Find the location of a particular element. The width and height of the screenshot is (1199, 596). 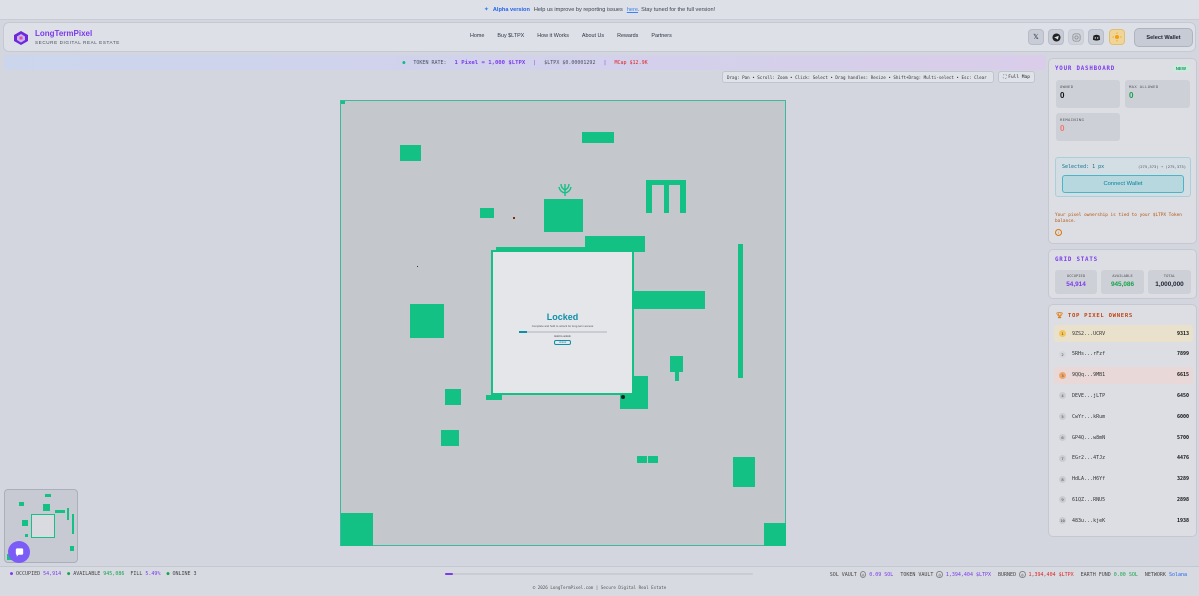

owner-pixel-count: 1938 is located at coordinates (1182, 520).